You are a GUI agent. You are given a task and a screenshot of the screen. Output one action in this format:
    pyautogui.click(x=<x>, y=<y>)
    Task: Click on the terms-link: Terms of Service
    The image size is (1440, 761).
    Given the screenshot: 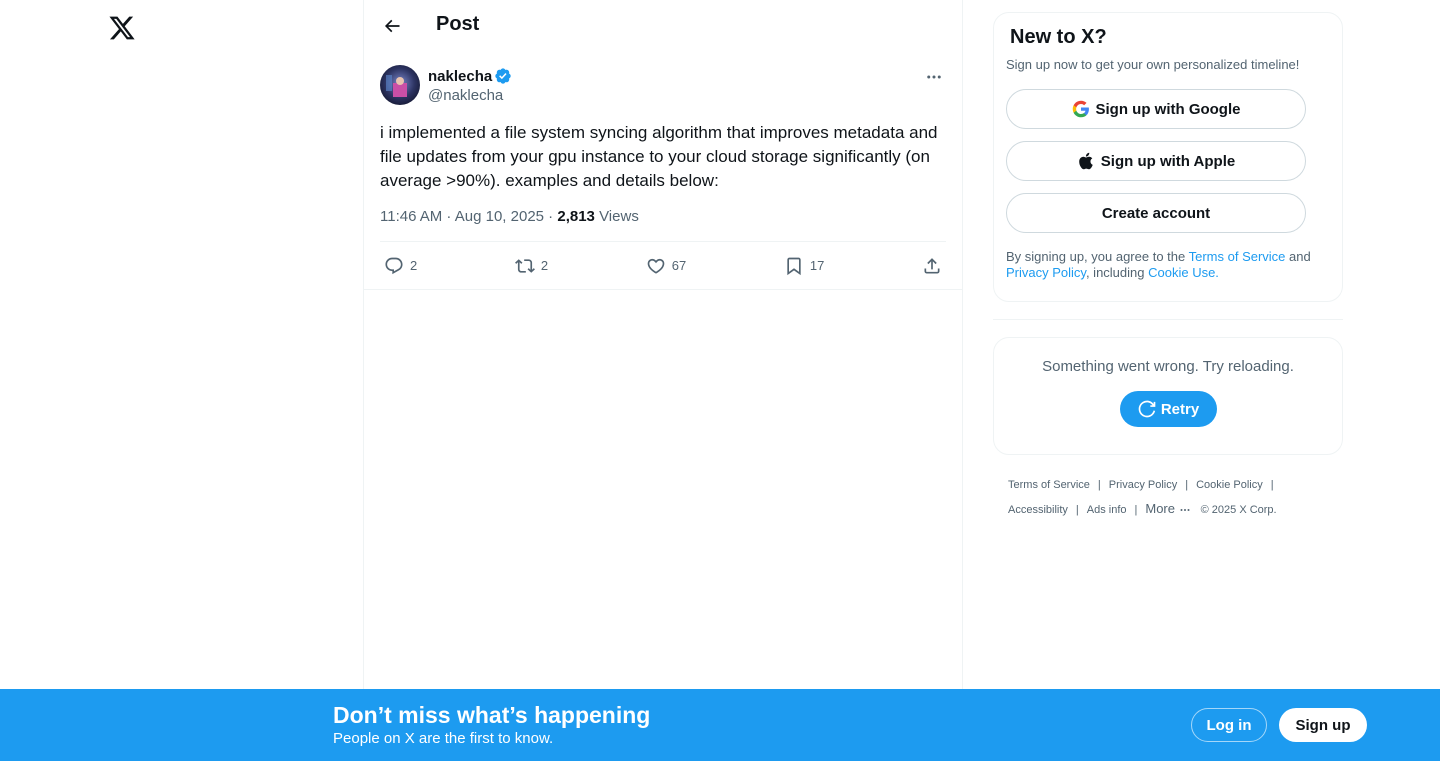 What is the action you would take?
    pyautogui.click(x=1237, y=256)
    